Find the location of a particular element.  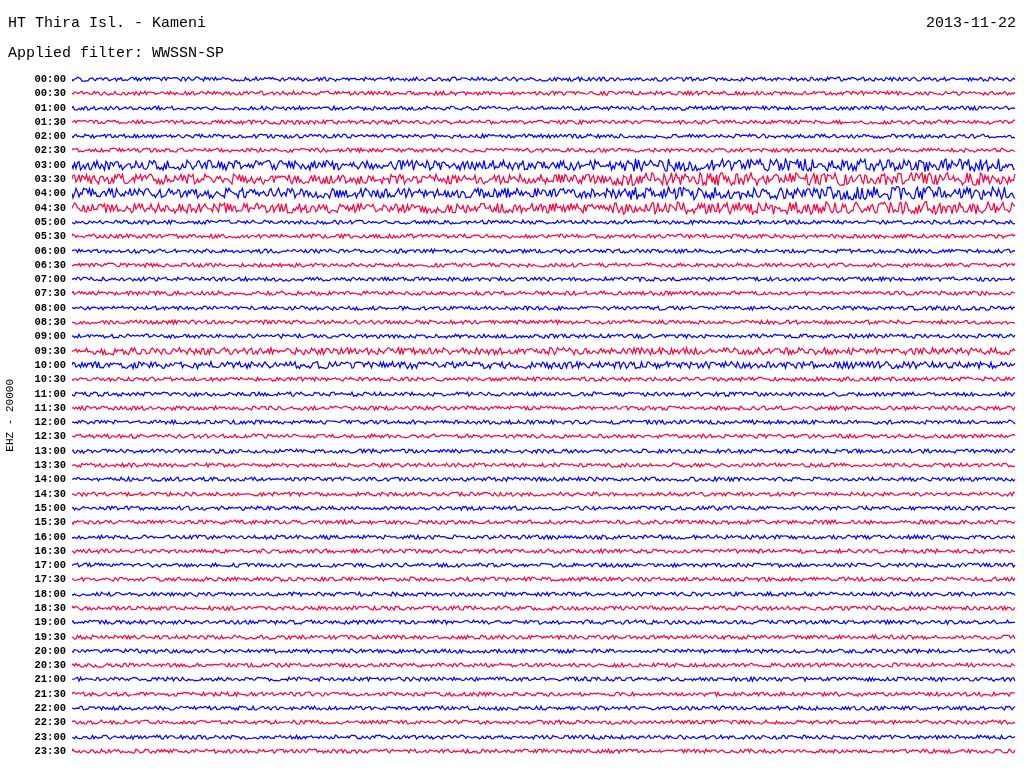

time-label: 01:30 is located at coordinates (49, 122).